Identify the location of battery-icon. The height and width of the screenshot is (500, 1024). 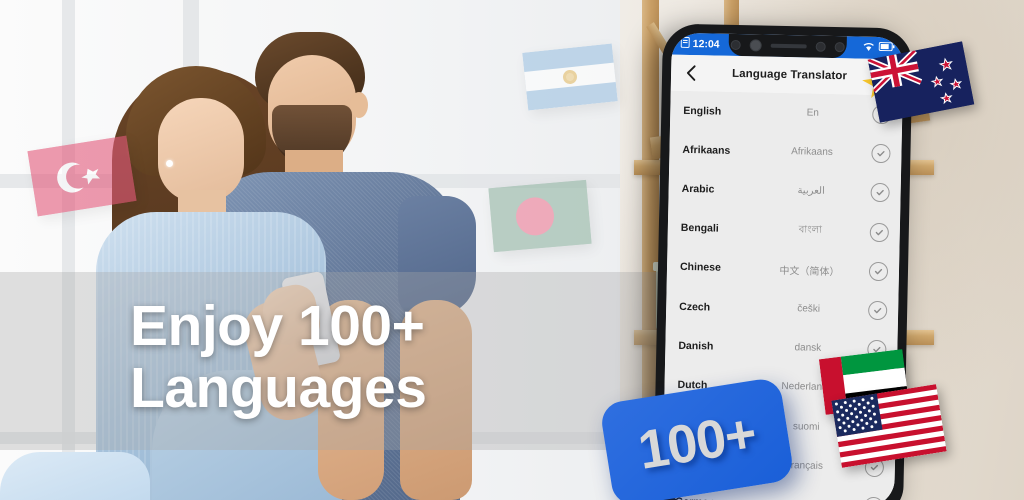
(886, 47).